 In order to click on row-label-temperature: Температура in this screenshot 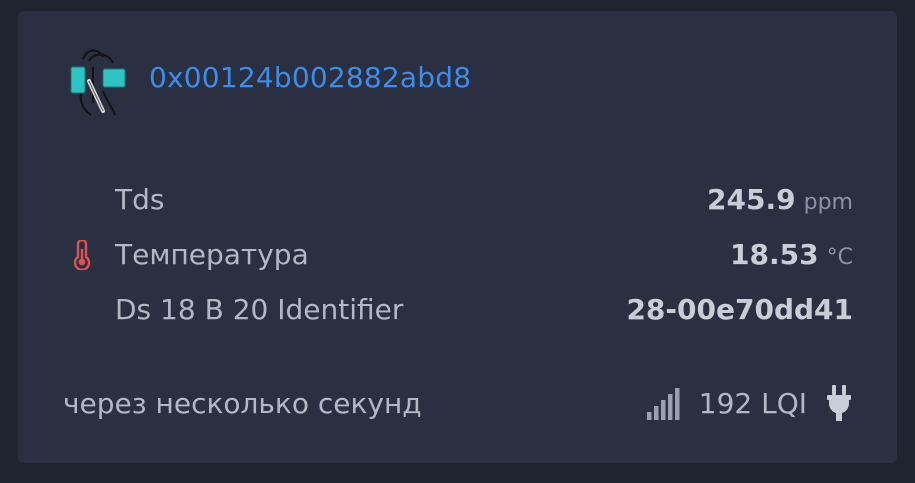, I will do `click(212, 254)`.